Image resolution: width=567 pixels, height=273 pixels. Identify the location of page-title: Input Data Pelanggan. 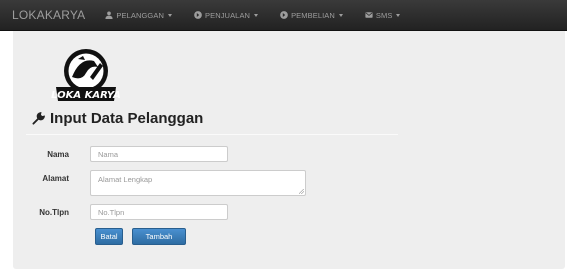
(117, 118).